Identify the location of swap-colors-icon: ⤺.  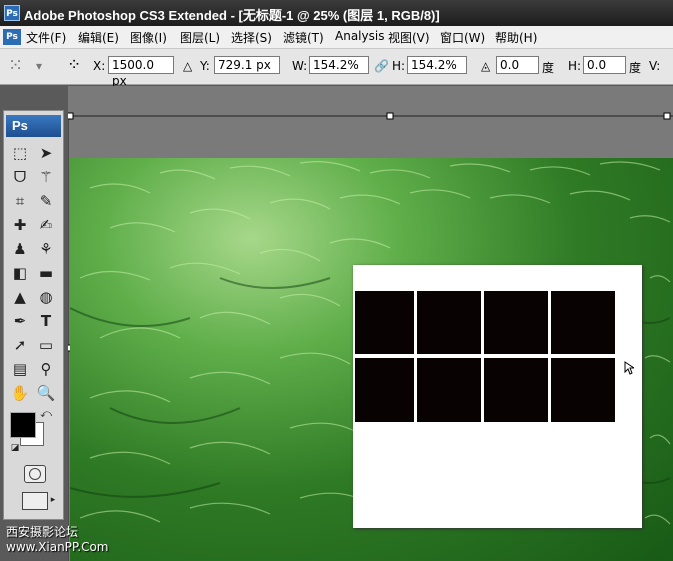
(46, 414).